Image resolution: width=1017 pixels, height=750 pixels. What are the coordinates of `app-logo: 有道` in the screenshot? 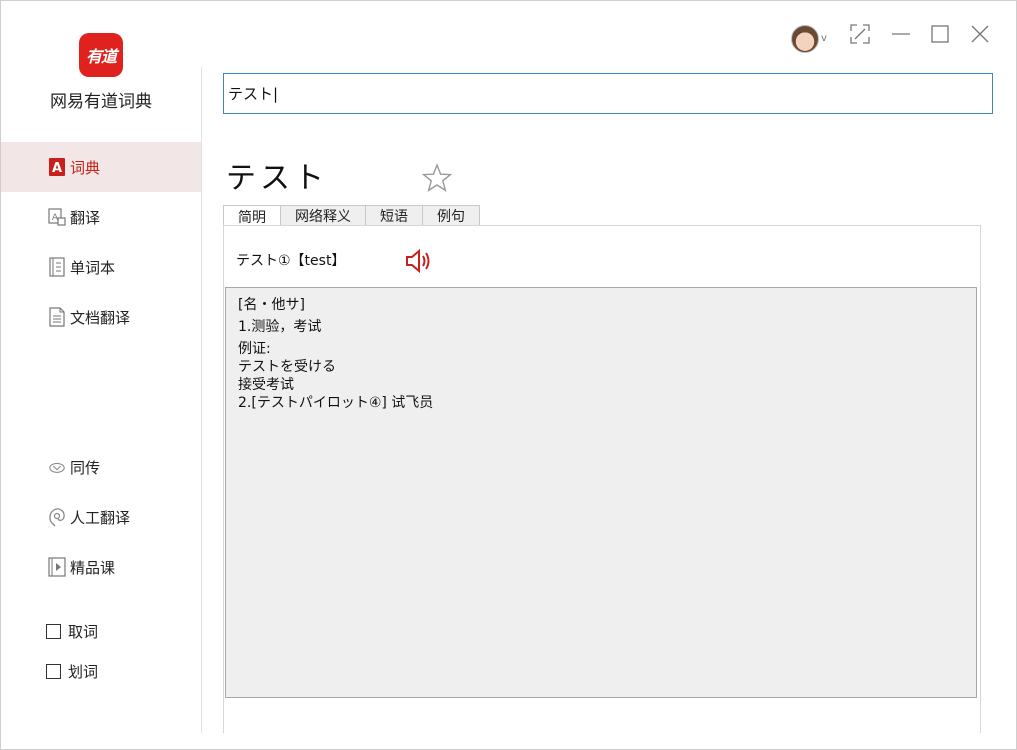 It's located at (101, 55).